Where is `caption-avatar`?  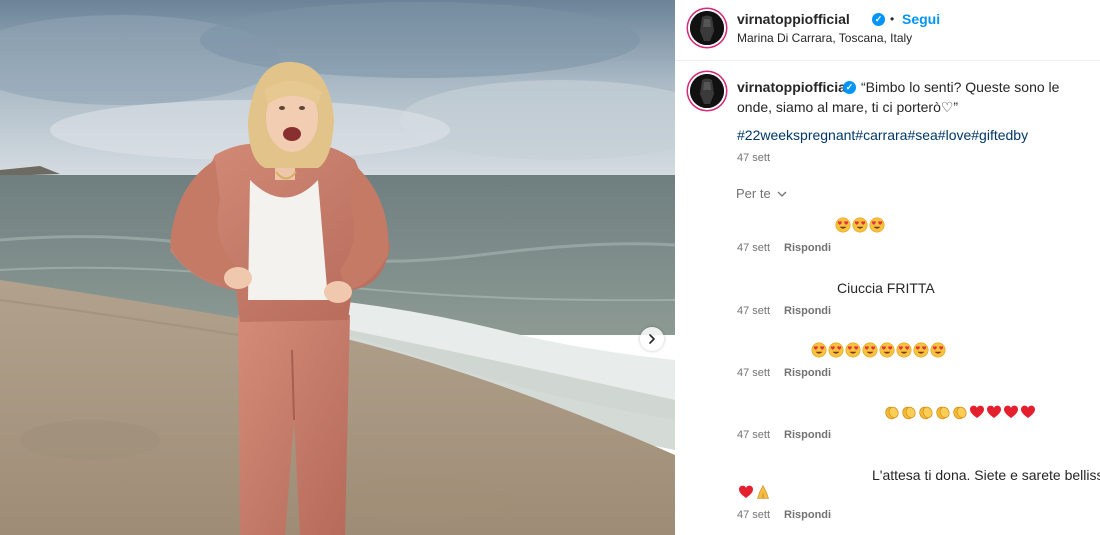
caption-avatar is located at coordinates (707, 91).